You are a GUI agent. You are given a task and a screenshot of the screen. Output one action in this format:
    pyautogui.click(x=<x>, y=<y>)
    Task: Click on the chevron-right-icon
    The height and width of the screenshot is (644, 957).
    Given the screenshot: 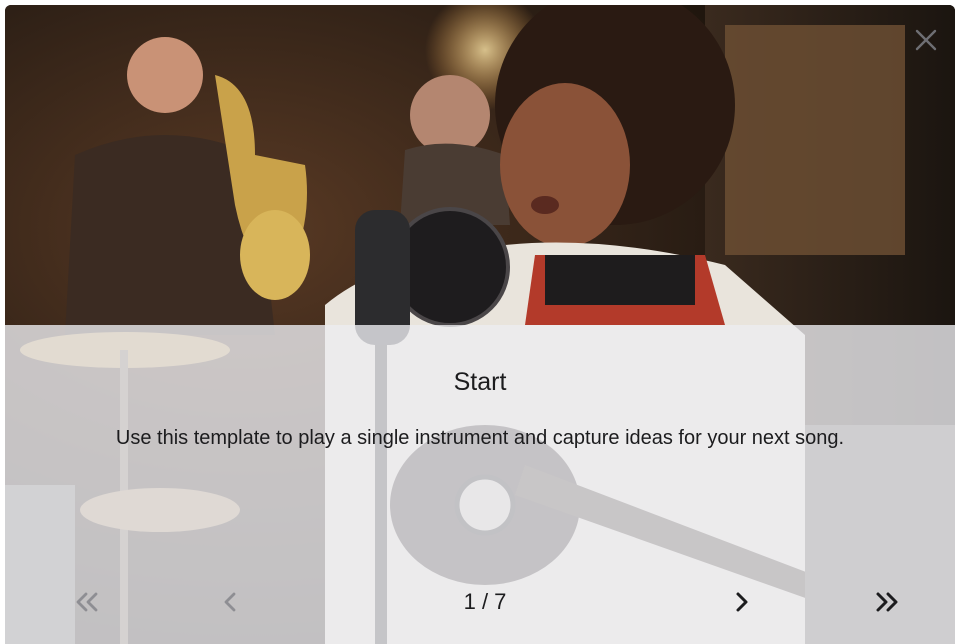 What is the action you would take?
    pyautogui.click(x=742, y=602)
    